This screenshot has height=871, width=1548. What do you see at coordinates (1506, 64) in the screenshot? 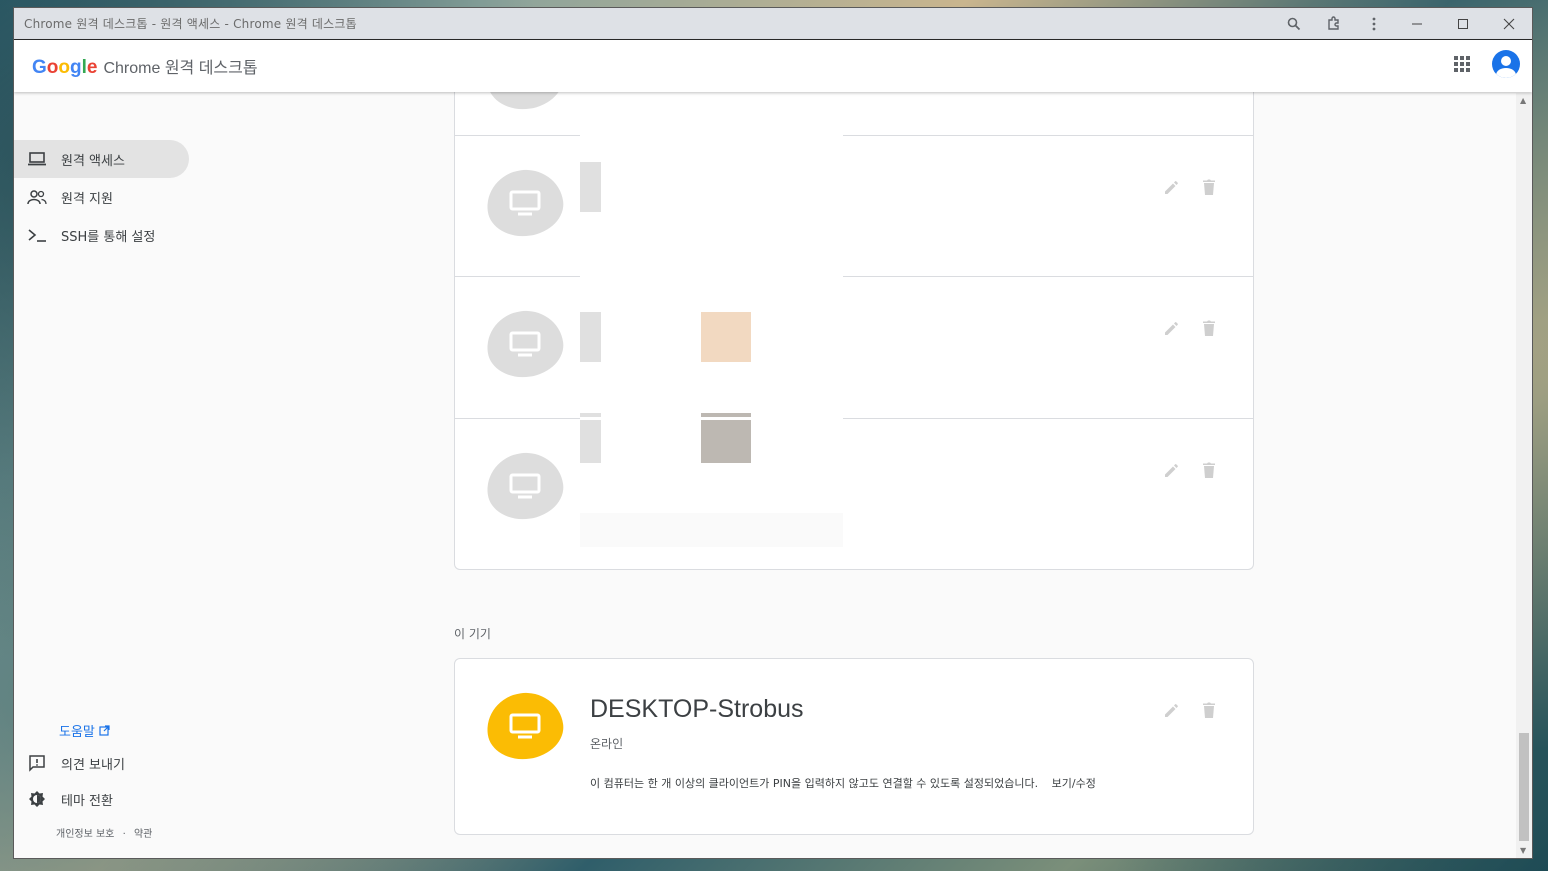
I see `account-avatar` at bounding box center [1506, 64].